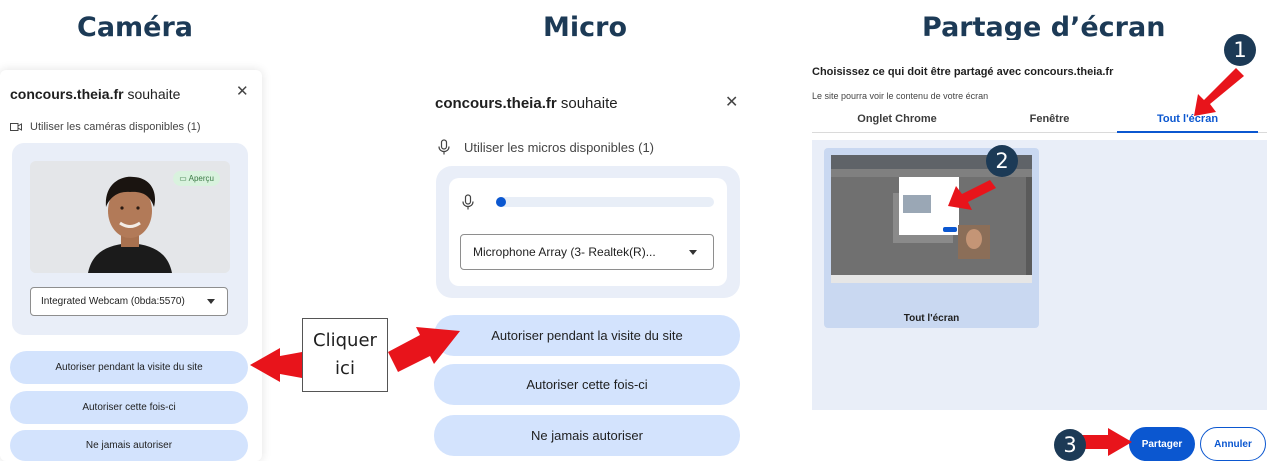  Describe the element at coordinates (972, 195) in the screenshot. I see `arrow-to-thumbnail` at that location.